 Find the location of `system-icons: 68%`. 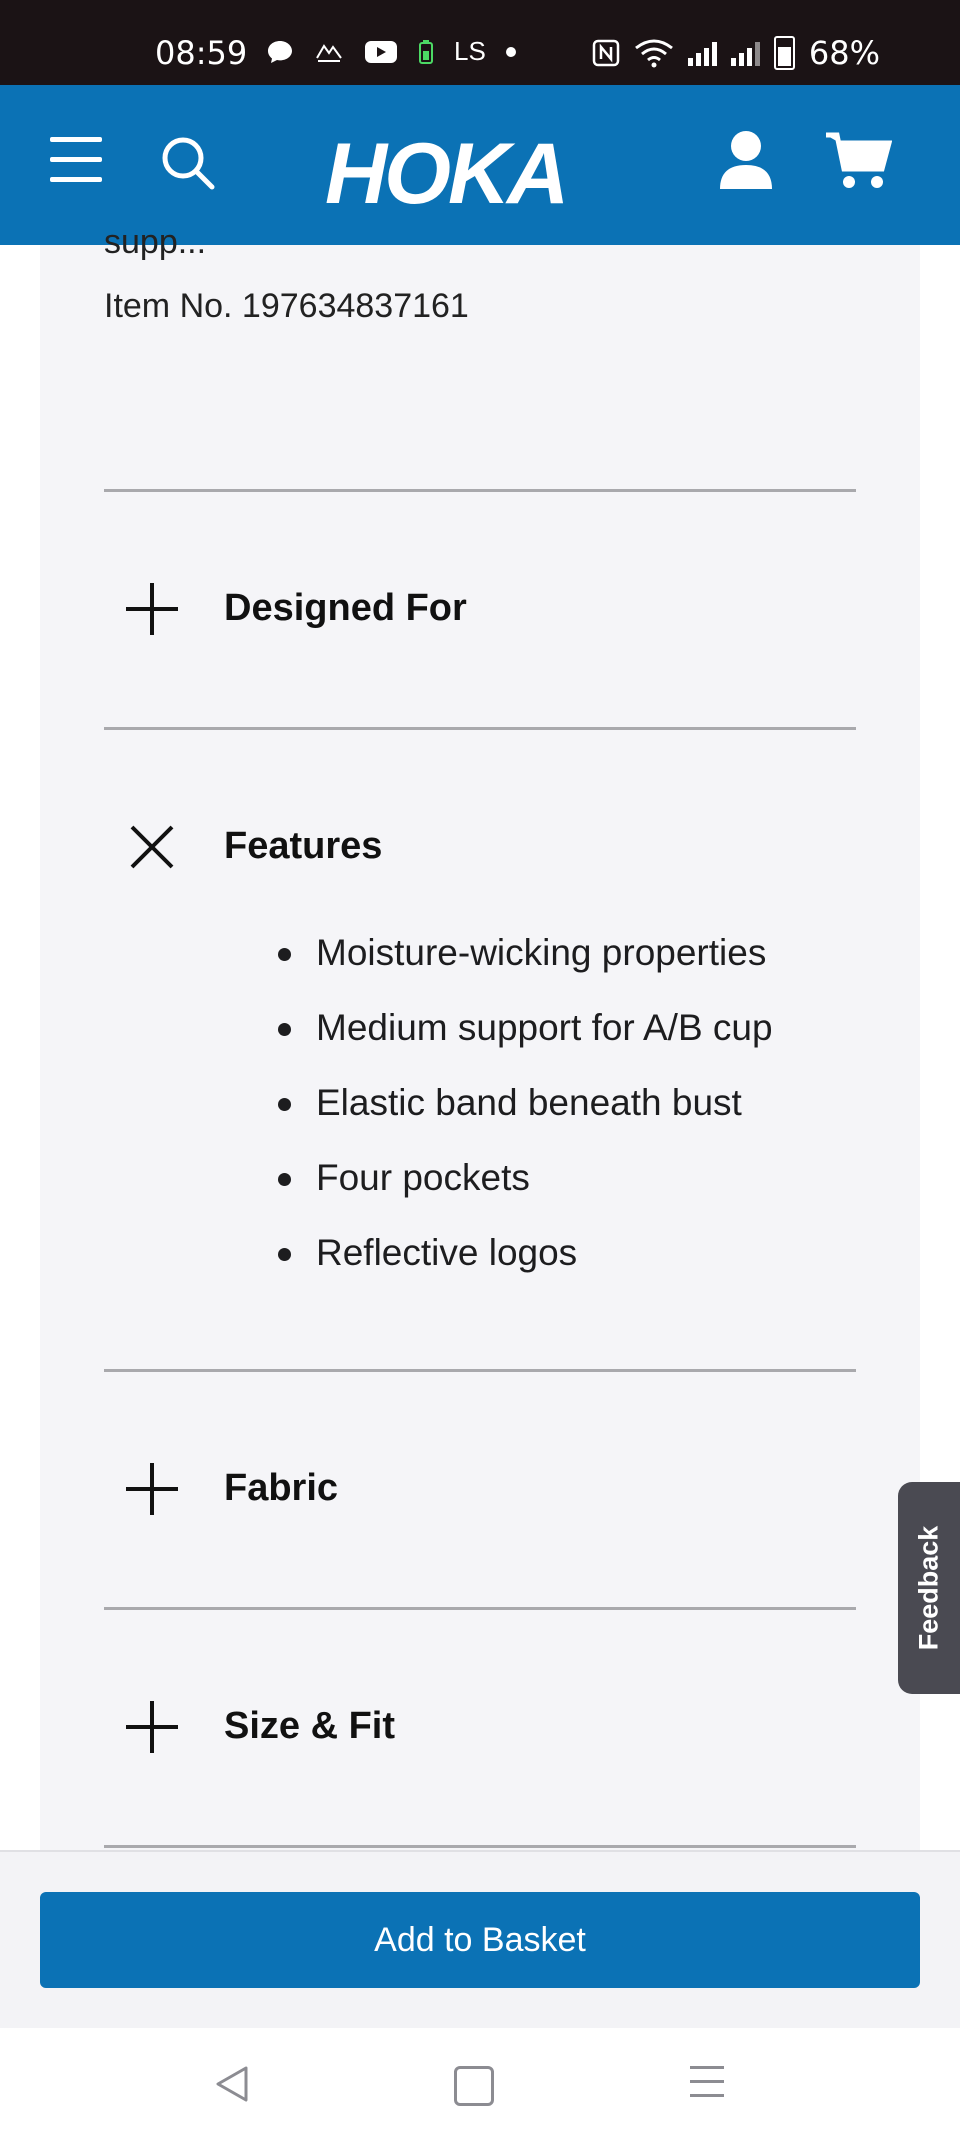

system-icons: 68% is located at coordinates (736, 53).